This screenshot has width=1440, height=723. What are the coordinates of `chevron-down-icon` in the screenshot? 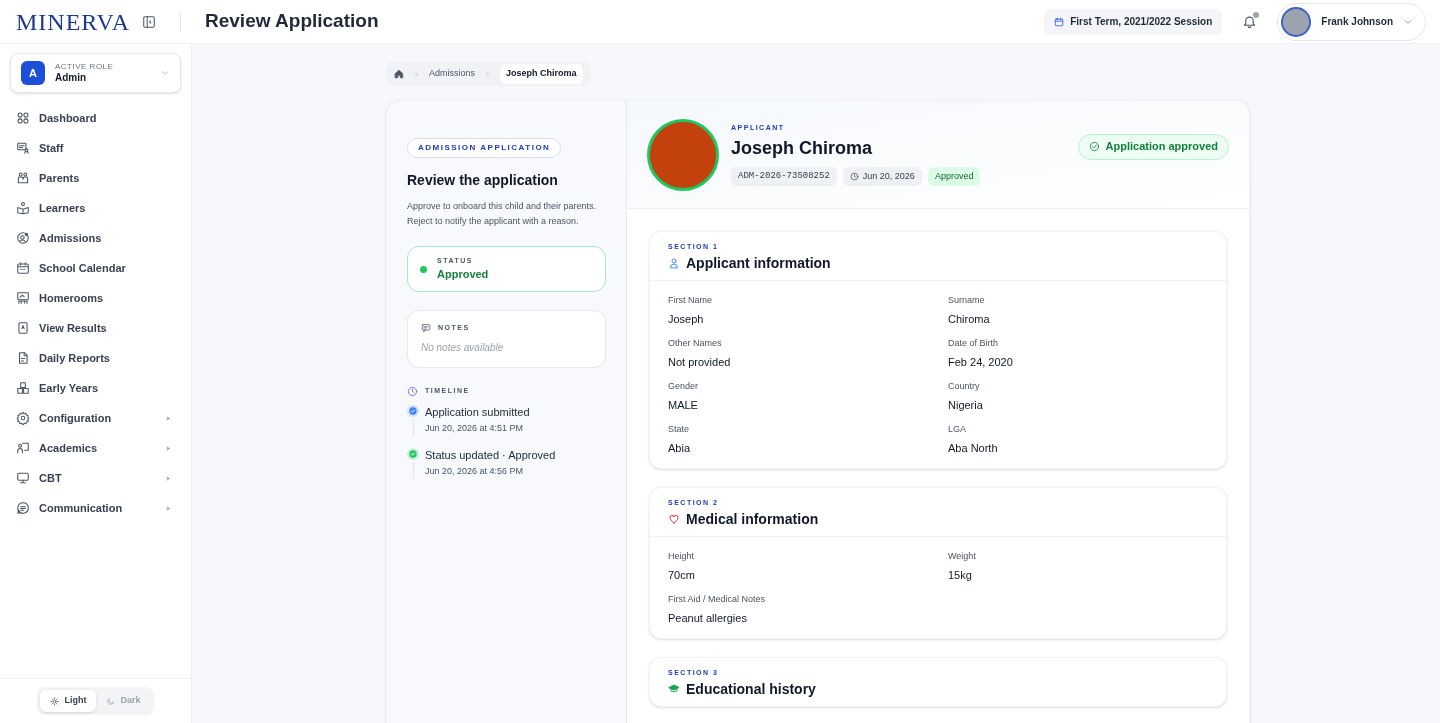 It's located at (165, 73).